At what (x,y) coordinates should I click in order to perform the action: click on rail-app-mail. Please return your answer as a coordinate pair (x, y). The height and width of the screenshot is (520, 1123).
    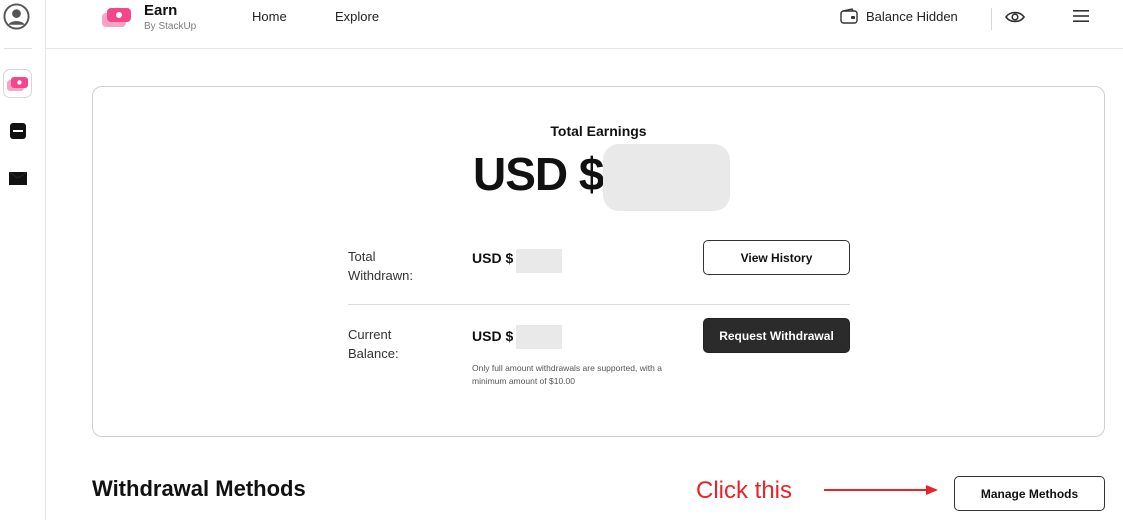
    Looking at the image, I should click on (17, 178).